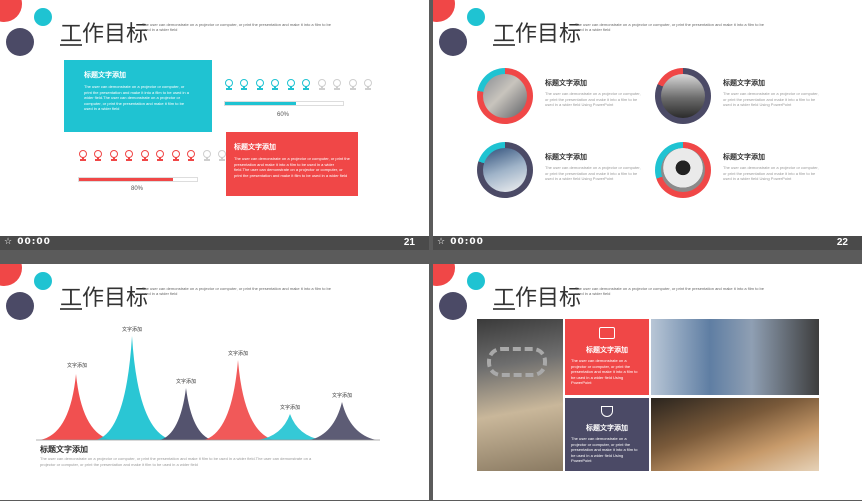 This screenshot has height=501, width=862. I want to click on trophy-icon, so click(607, 411).